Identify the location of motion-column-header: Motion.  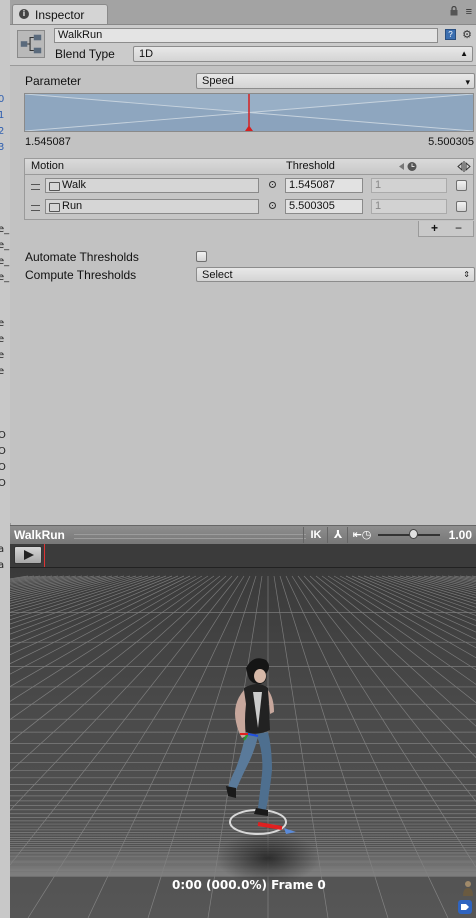
(48, 166).